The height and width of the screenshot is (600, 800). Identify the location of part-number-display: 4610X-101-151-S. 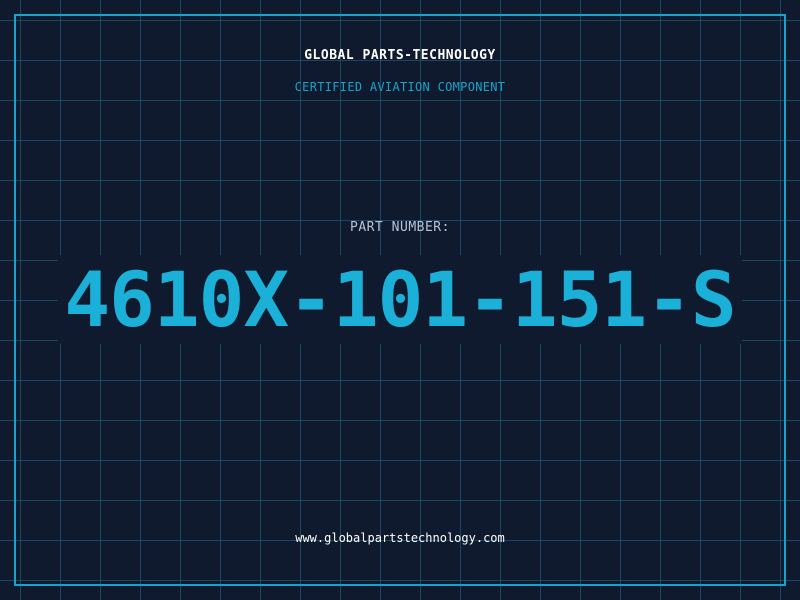
(400, 299).